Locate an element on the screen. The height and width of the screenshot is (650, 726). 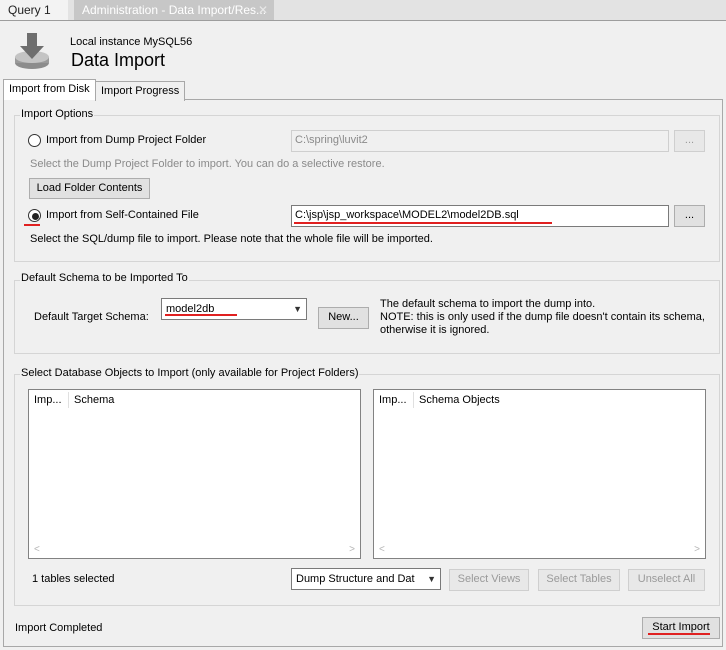
dump-type-select: Dump Structure and Dat ▼ is located at coordinates (366, 579).